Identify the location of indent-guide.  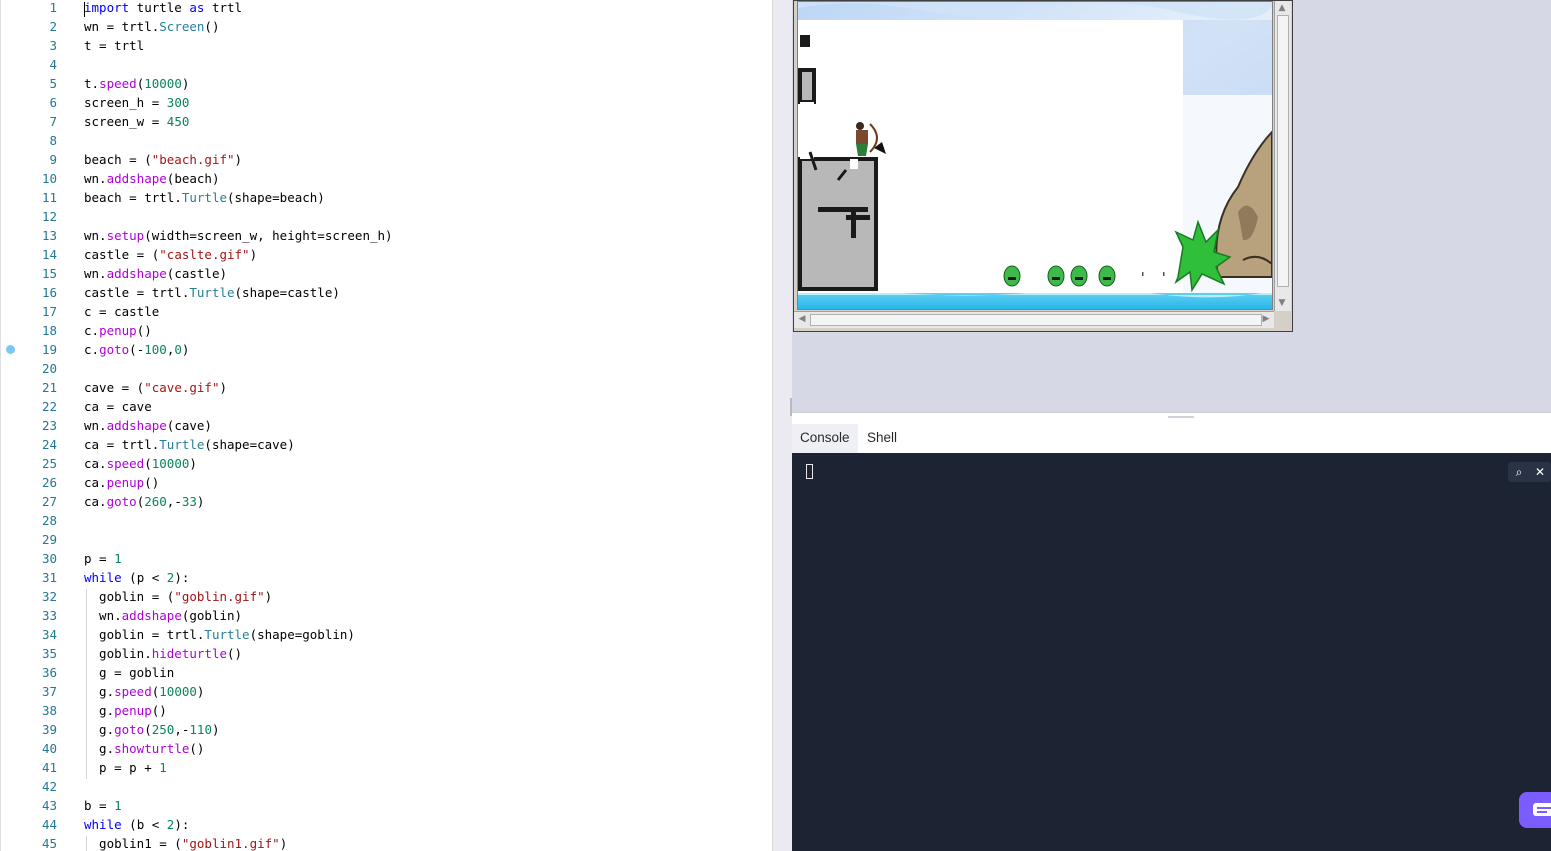
(86, 843).